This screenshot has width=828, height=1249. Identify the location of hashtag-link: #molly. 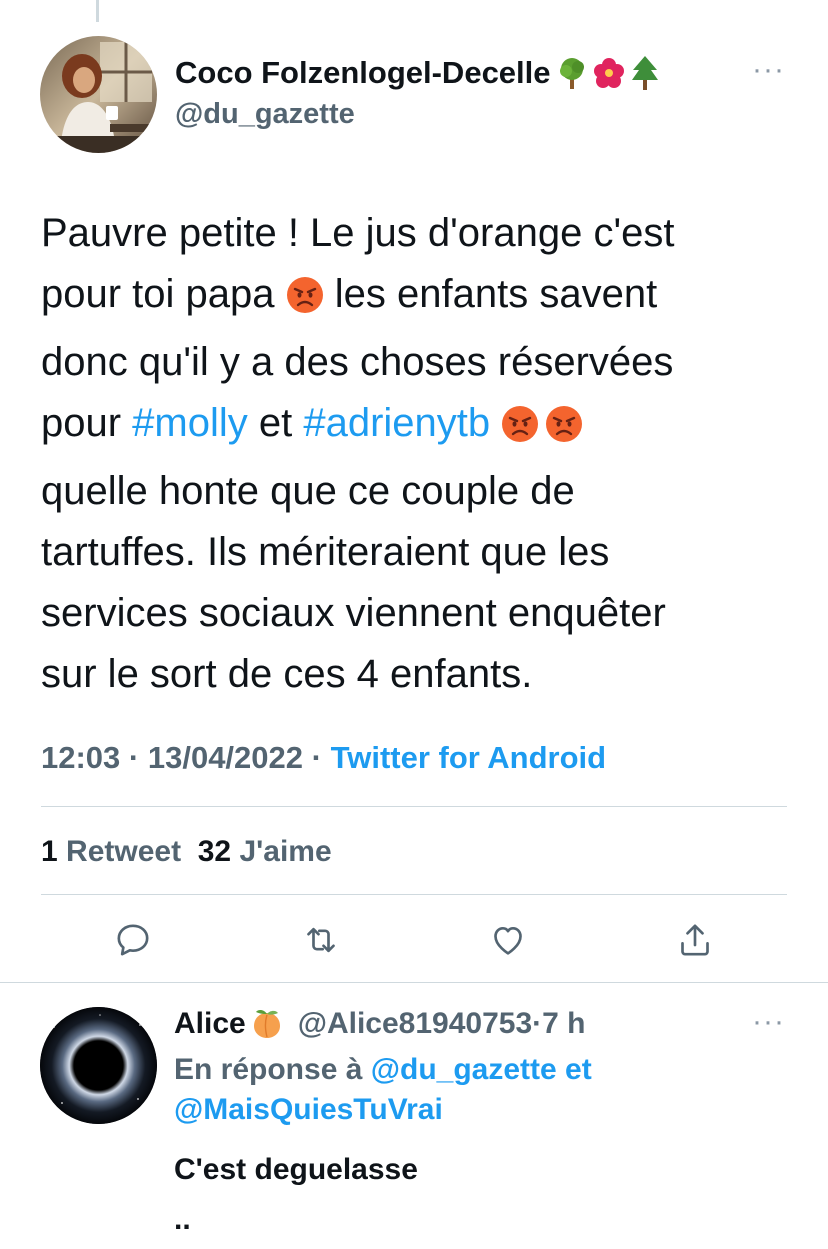
(190, 423).